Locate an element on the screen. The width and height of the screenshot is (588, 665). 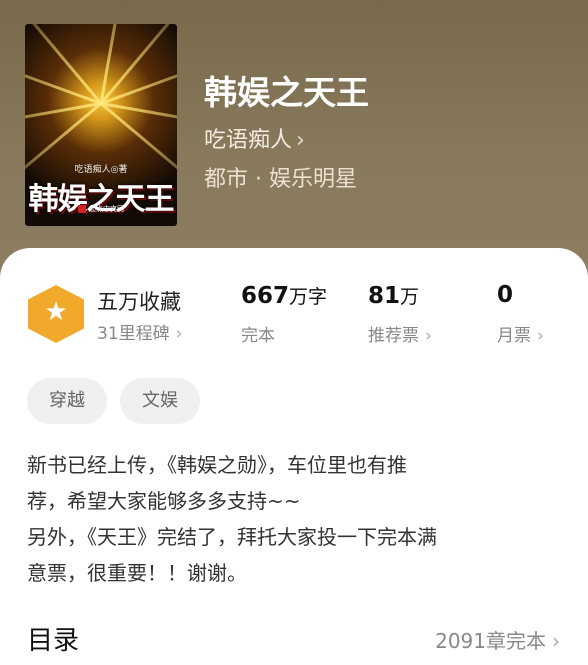
recommend-count: 81万 is located at coordinates (393, 295).